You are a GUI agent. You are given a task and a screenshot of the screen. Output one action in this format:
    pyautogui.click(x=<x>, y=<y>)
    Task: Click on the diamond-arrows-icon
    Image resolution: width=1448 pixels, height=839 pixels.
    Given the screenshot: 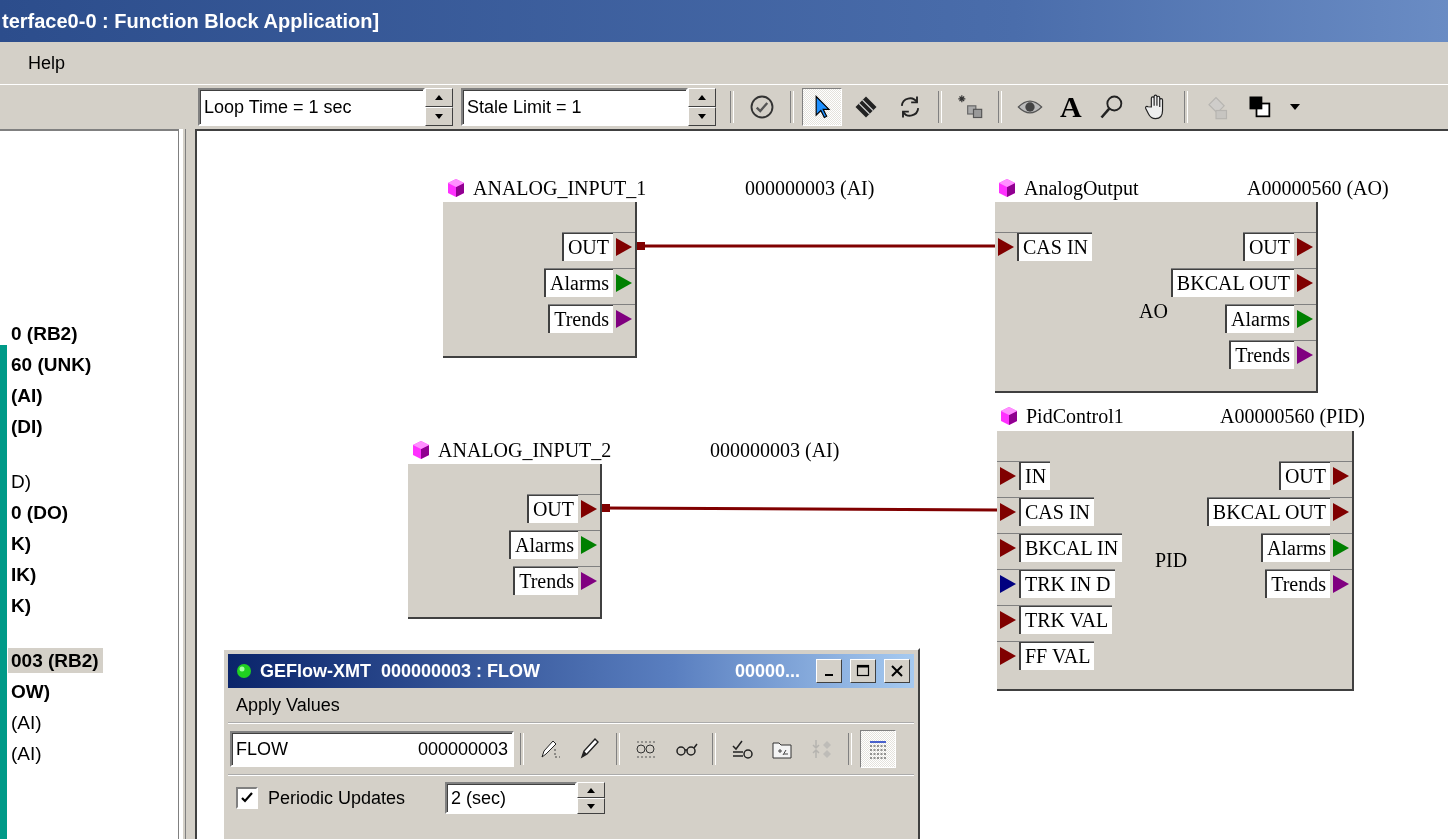 What is the action you would take?
    pyautogui.click(x=822, y=749)
    